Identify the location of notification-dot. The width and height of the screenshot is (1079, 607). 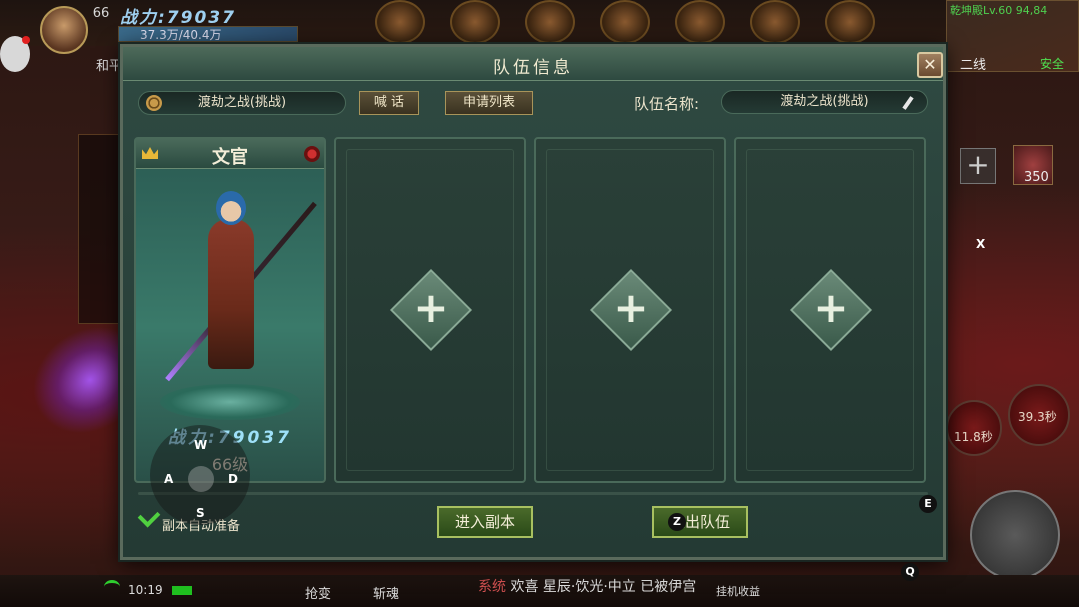
(26, 40).